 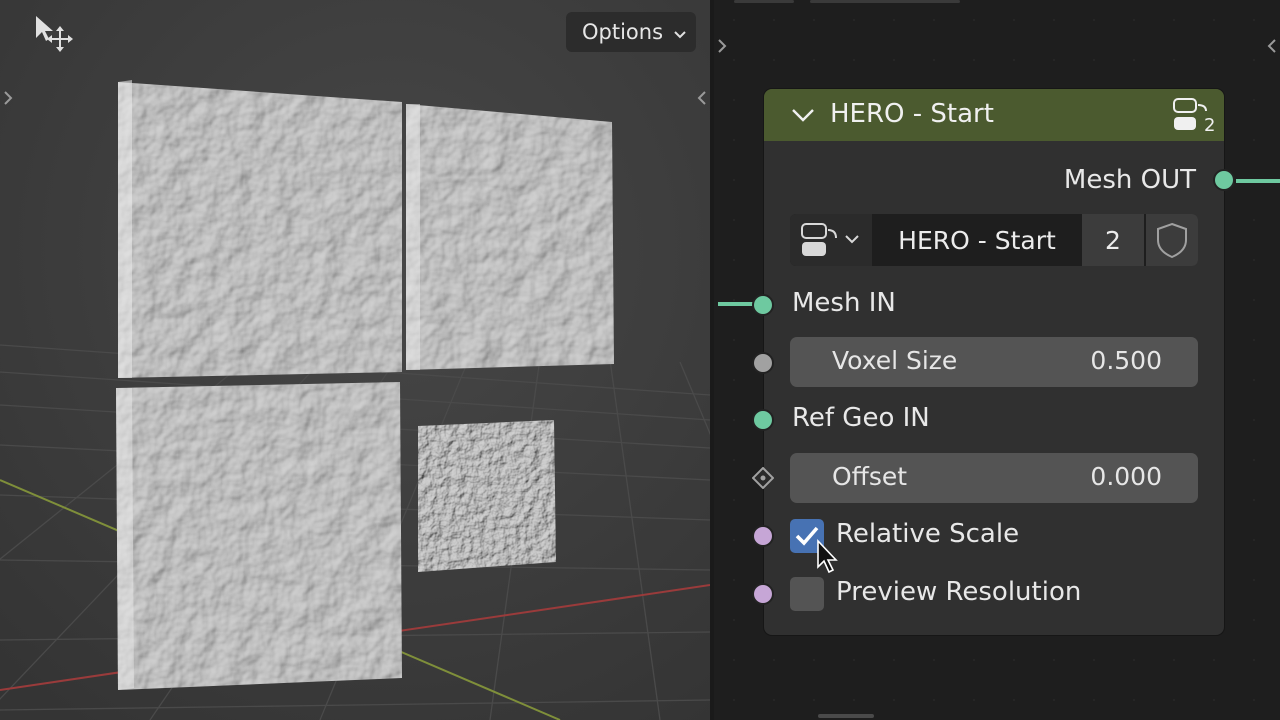 What do you see at coordinates (959, 592) in the screenshot?
I see `preview-resolution-label: Preview Resolution` at bounding box center [959, 592].